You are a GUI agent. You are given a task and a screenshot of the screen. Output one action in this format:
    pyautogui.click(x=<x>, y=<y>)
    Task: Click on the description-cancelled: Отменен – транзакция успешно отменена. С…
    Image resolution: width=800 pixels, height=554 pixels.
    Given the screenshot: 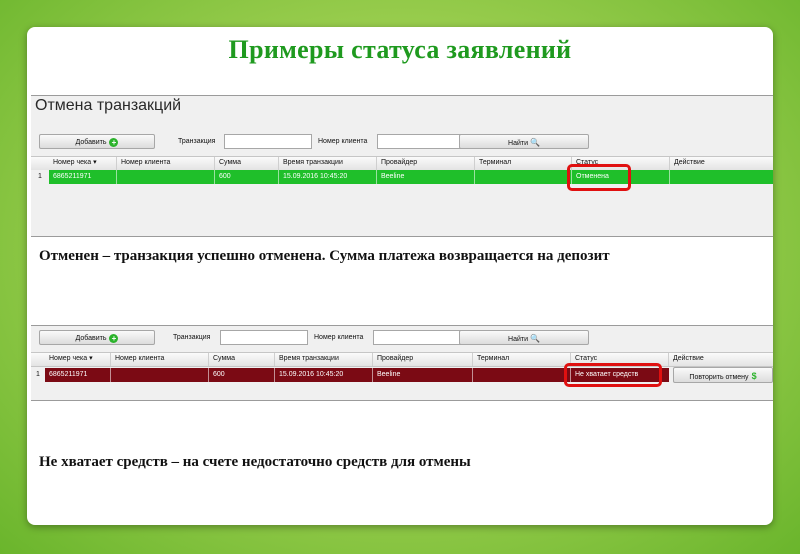 What is the action you would take?
    pyautogui.click(x=324, y=256)
    